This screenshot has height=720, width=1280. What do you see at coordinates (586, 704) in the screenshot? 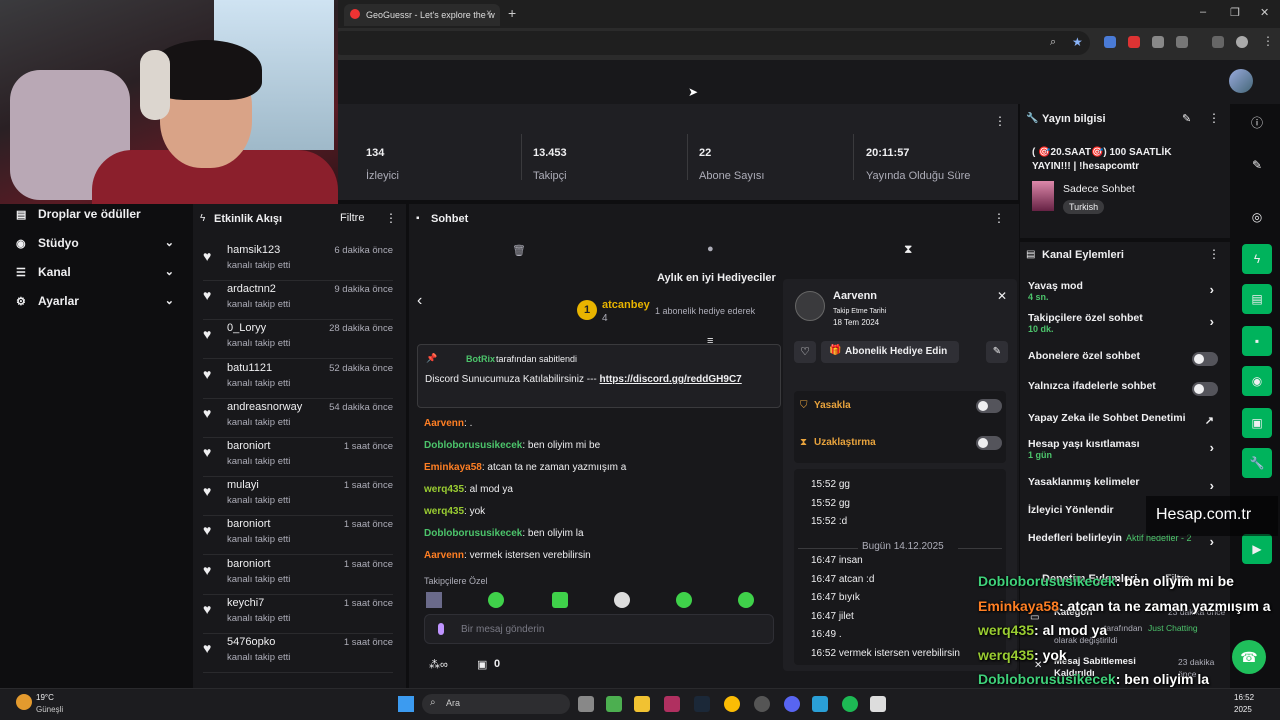
I see `task-view-icon` at bounding box center [586, 704].